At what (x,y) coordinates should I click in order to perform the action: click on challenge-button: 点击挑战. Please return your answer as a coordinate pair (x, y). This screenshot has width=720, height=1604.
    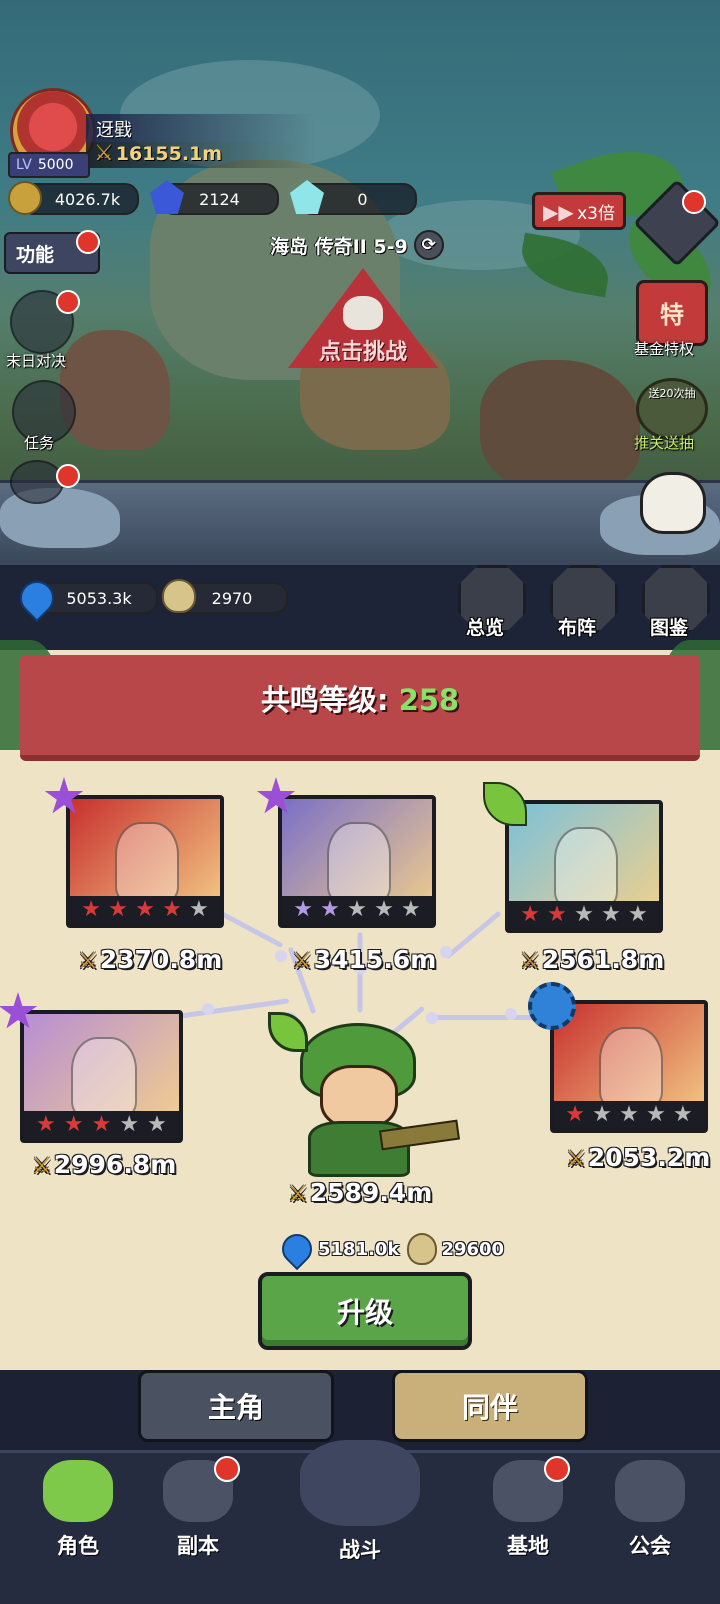
    Looking at the image, I should click on (363, 318).